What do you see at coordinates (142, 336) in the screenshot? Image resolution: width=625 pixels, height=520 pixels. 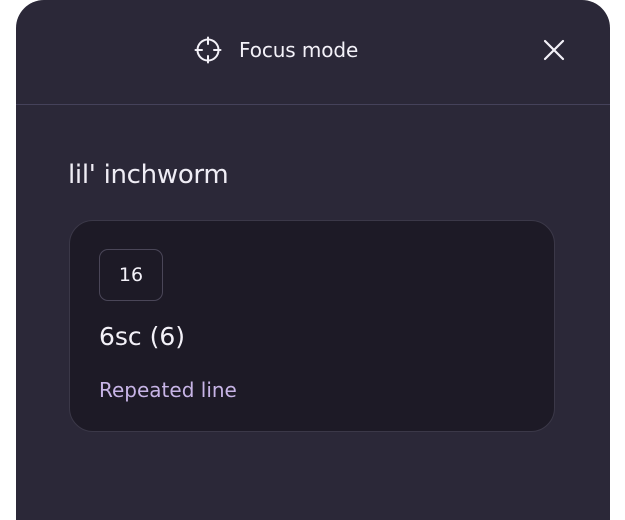 I see `row-instruction: 6sc (6)` at bounding box center [142, 336].